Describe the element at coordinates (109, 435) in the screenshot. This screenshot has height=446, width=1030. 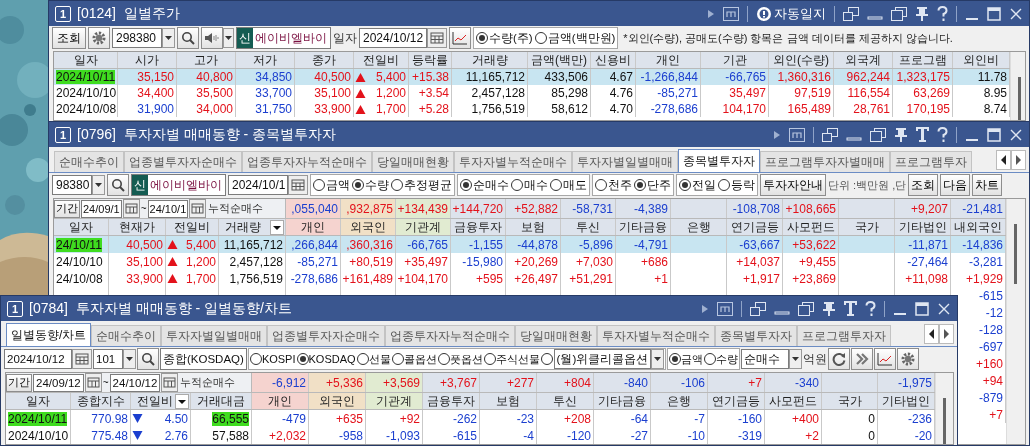
I see `table-cell: 775.48` at that location.